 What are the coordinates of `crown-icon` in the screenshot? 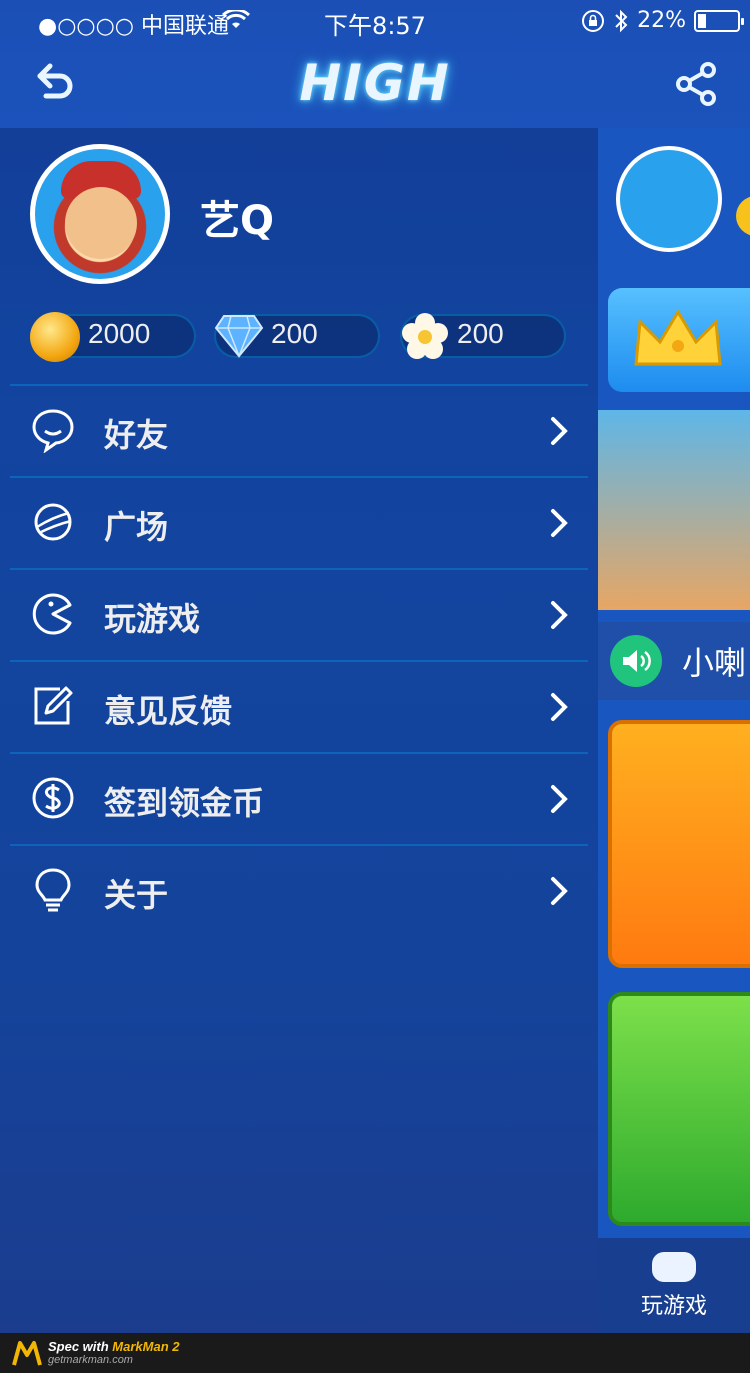 It's located at (678, 337).